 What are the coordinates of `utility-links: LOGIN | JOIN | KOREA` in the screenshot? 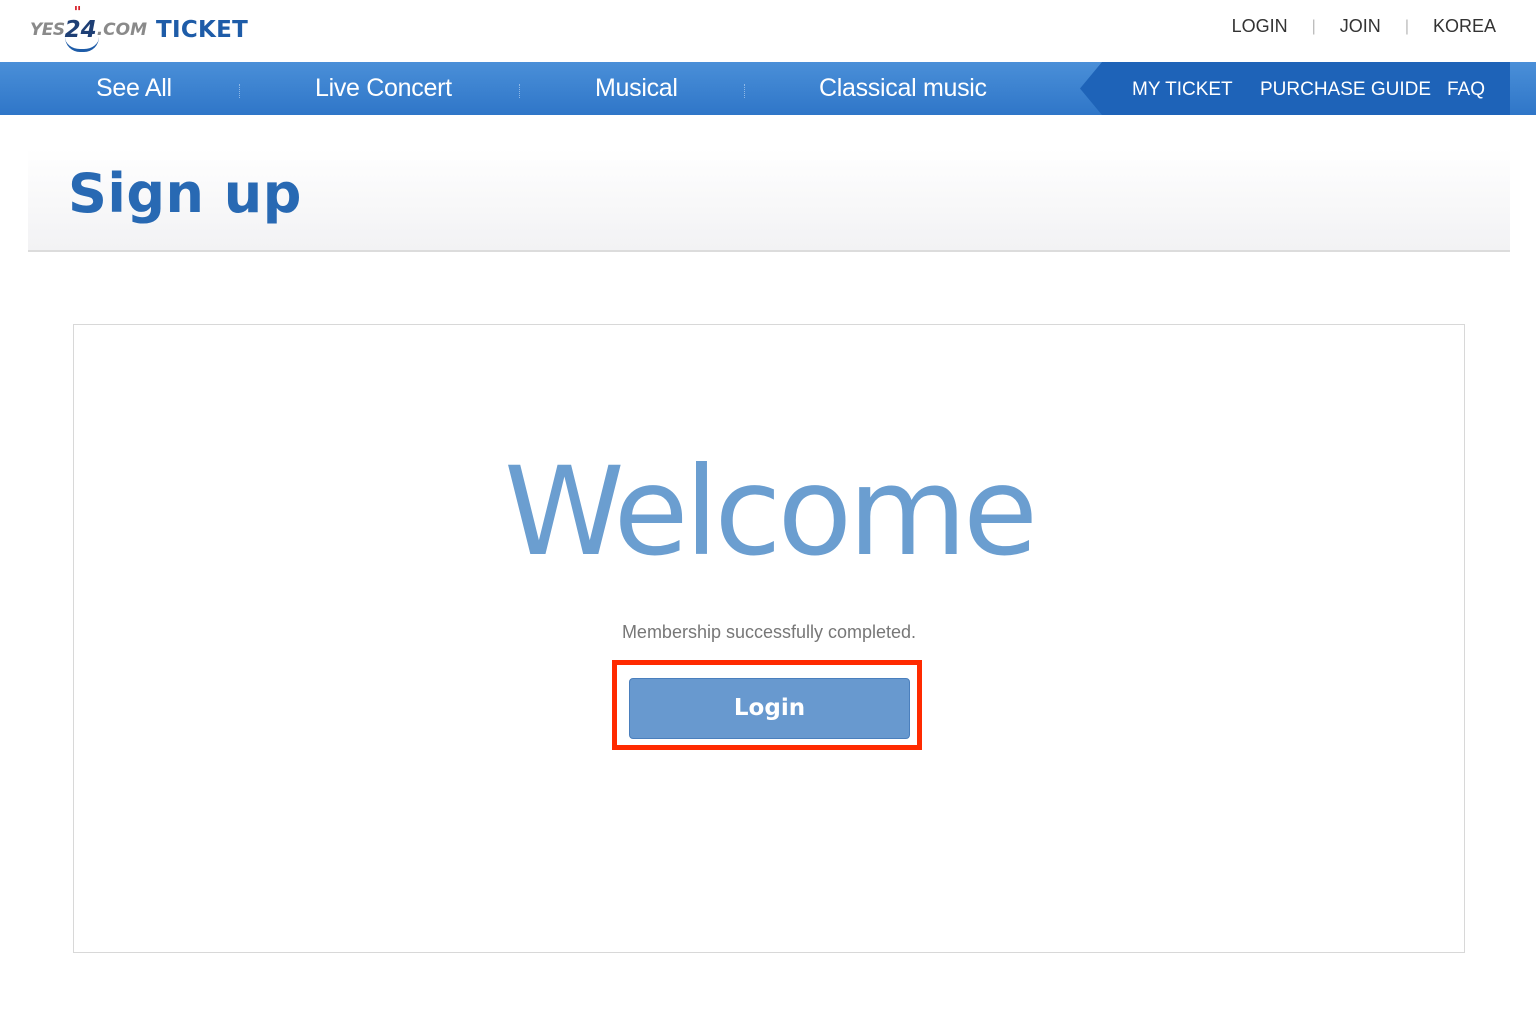 It's located at (1364, 26).